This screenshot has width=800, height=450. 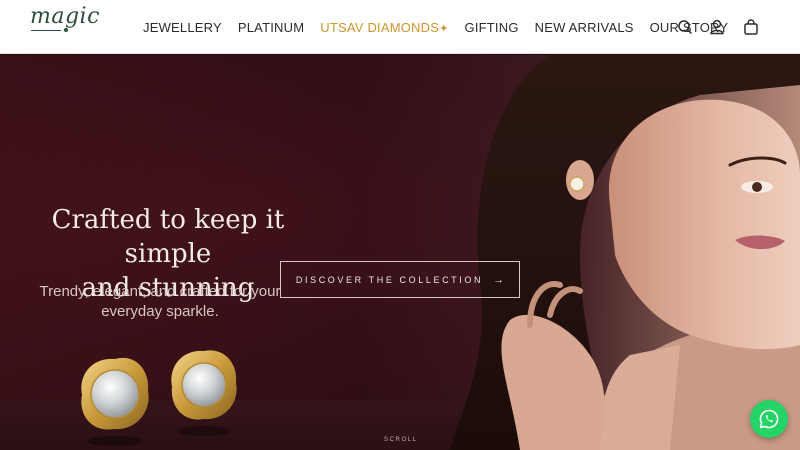 I want to click on nav-item-new-arrivals: NEW ARRIVALS, so click(x=584, y=27).